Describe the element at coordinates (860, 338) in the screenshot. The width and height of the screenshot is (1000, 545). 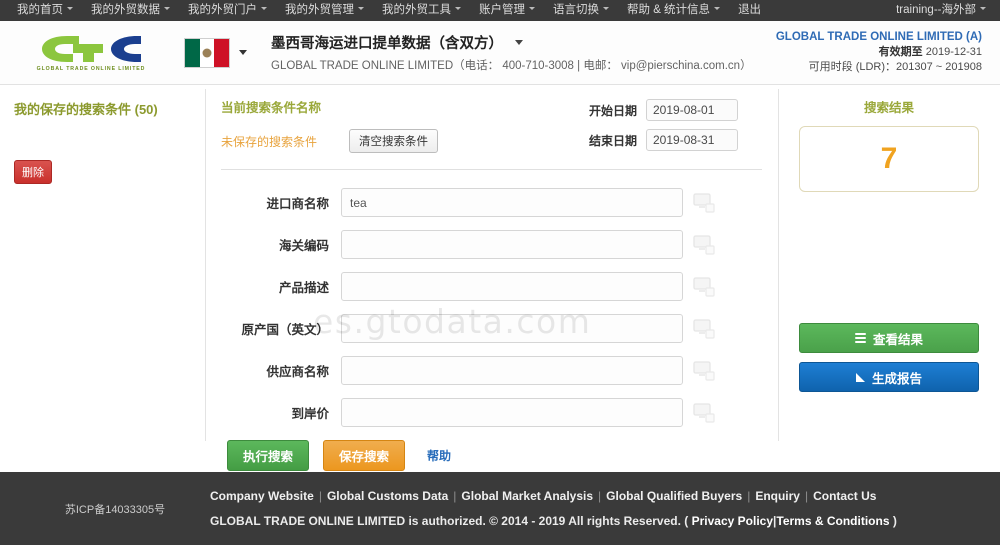
I see `list-icon` at that location.